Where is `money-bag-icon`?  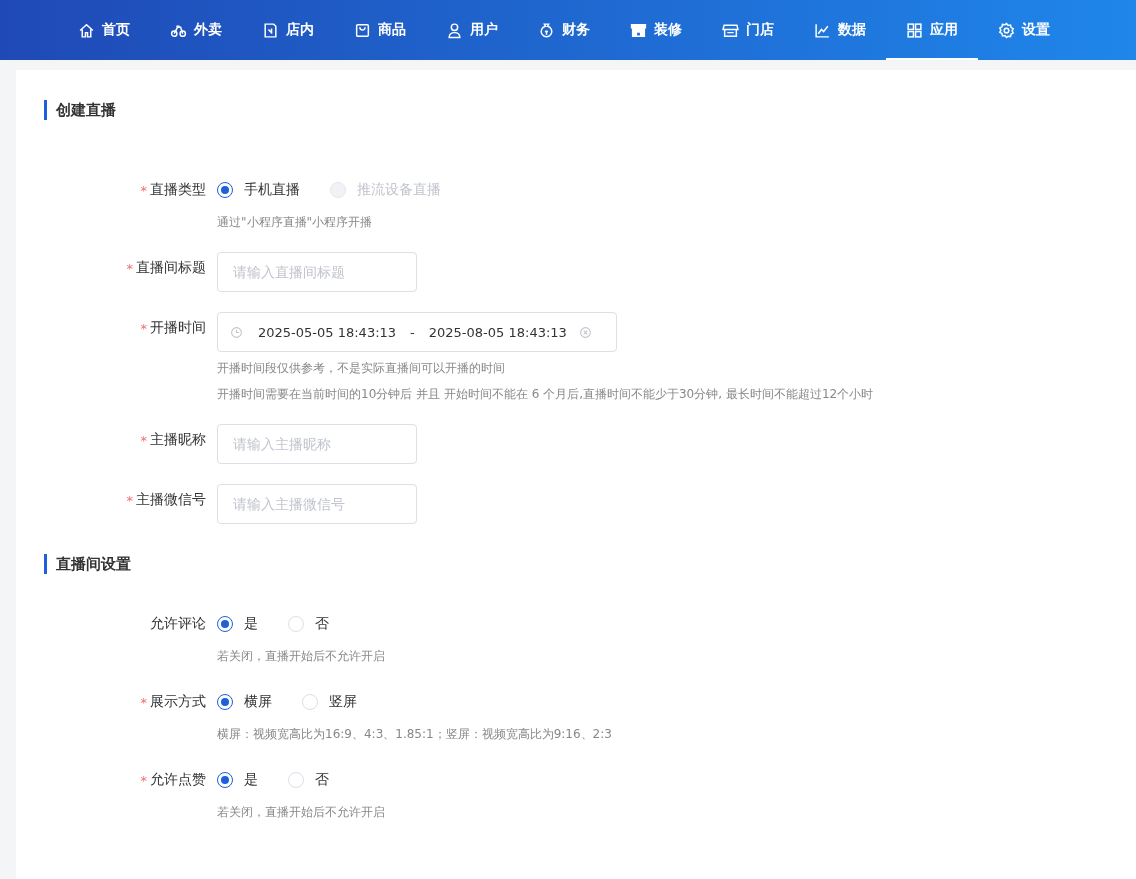 money-bag-icon is located at coordinates (546, 30).